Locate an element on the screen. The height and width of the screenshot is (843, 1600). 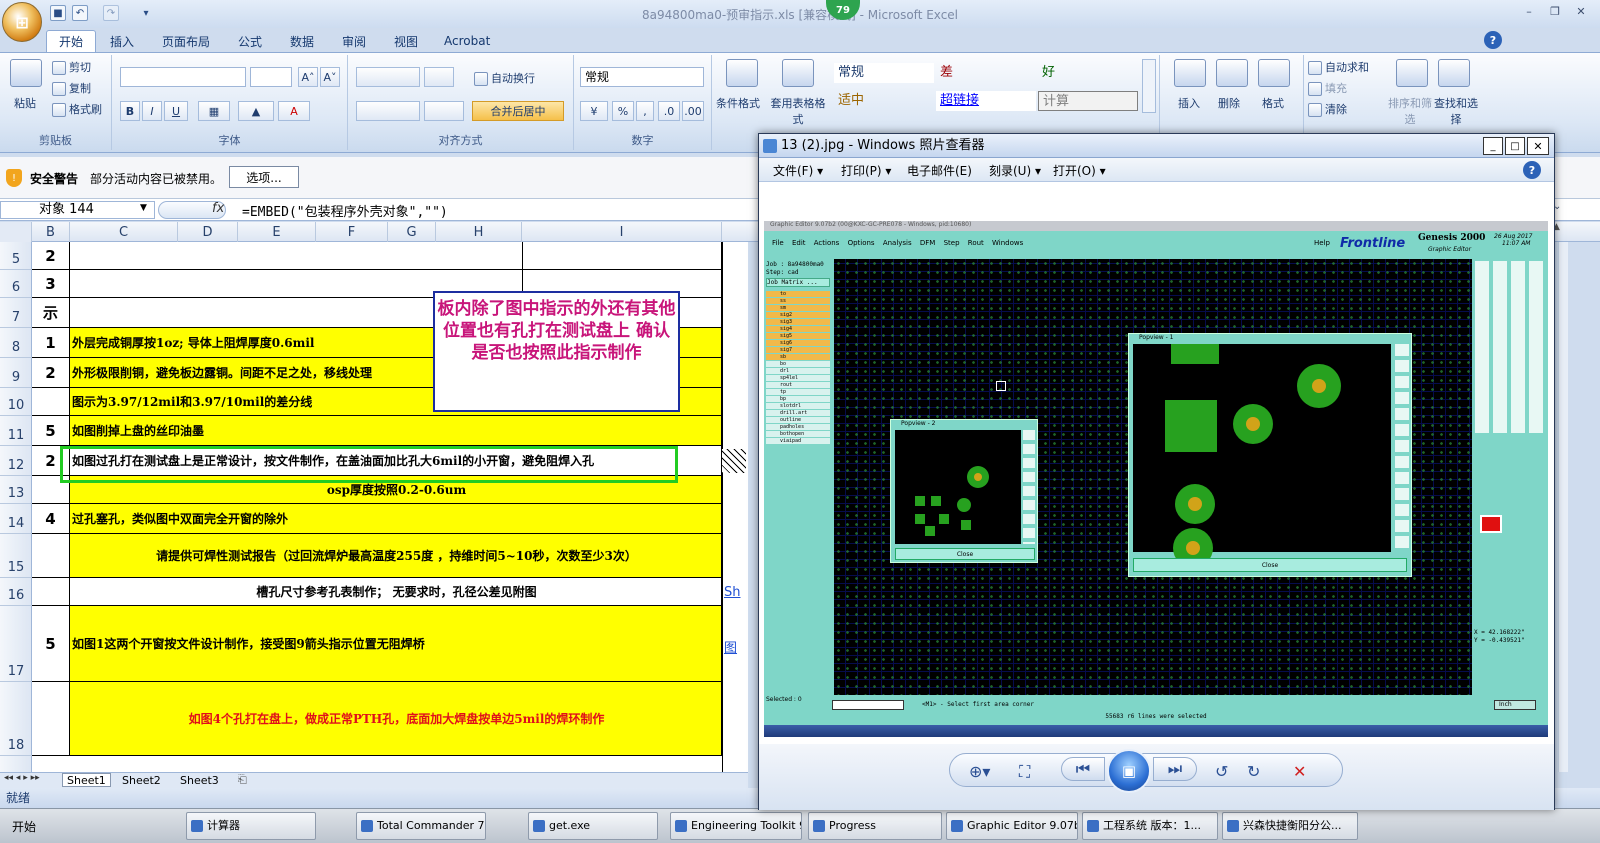
row-header: 15 is located at coordinates (16, 556).